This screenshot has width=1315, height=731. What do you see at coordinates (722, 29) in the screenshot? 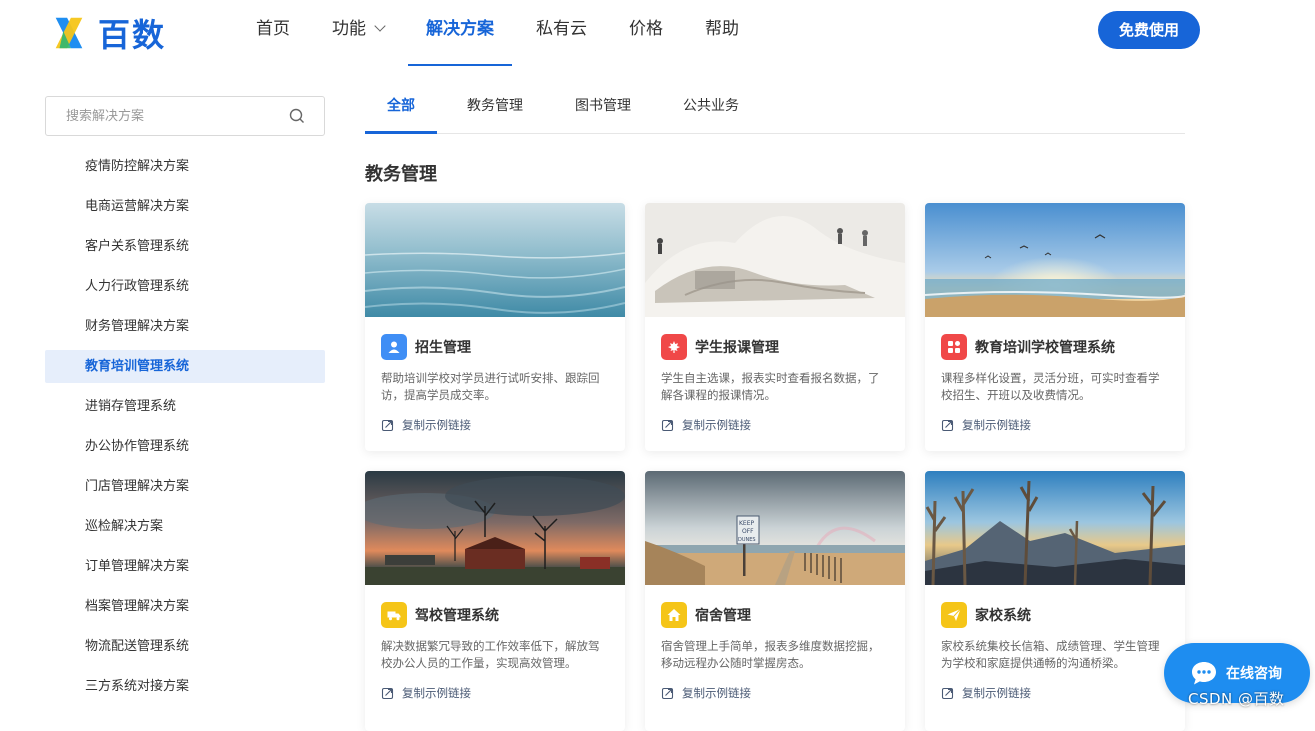
I see `nav-label: 帮助` at bounding box center [722, 29].